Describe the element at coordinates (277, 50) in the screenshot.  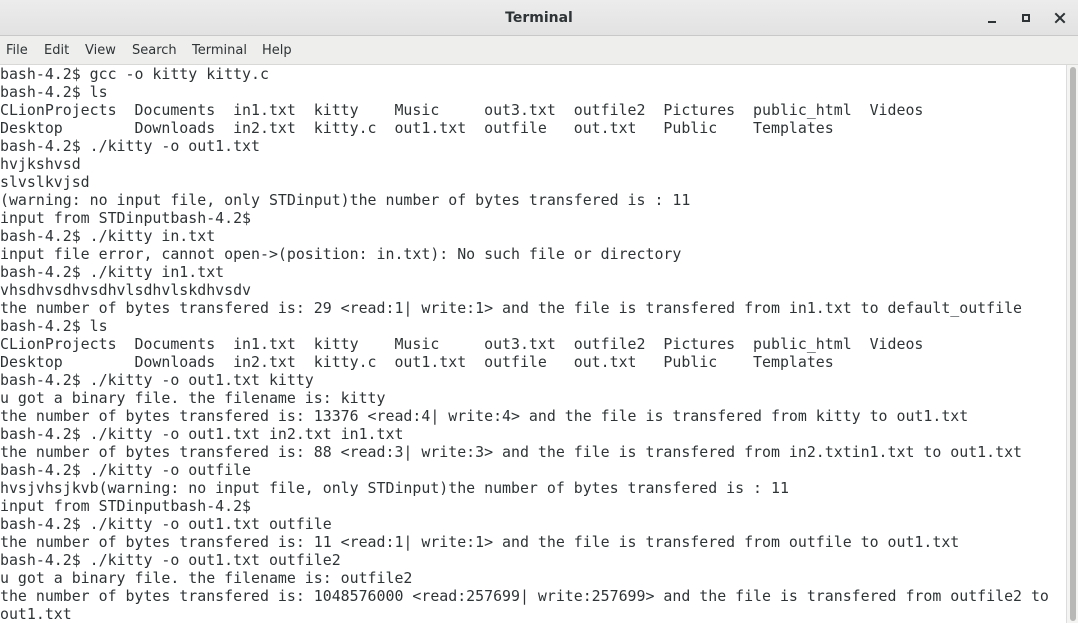
I see `menu-help: Help` at that location.